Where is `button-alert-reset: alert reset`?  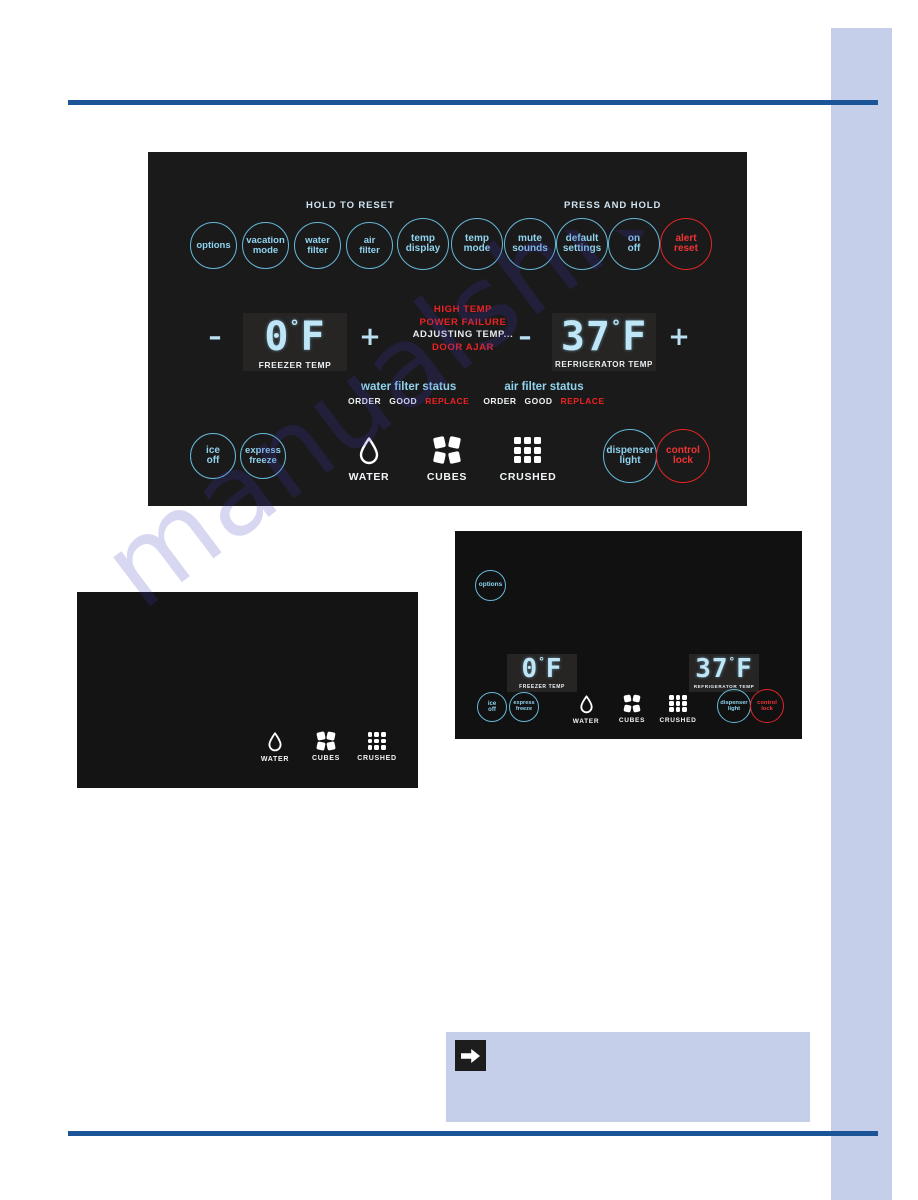
button-alert-reset: alert reset is located at coordinates (686, 244).